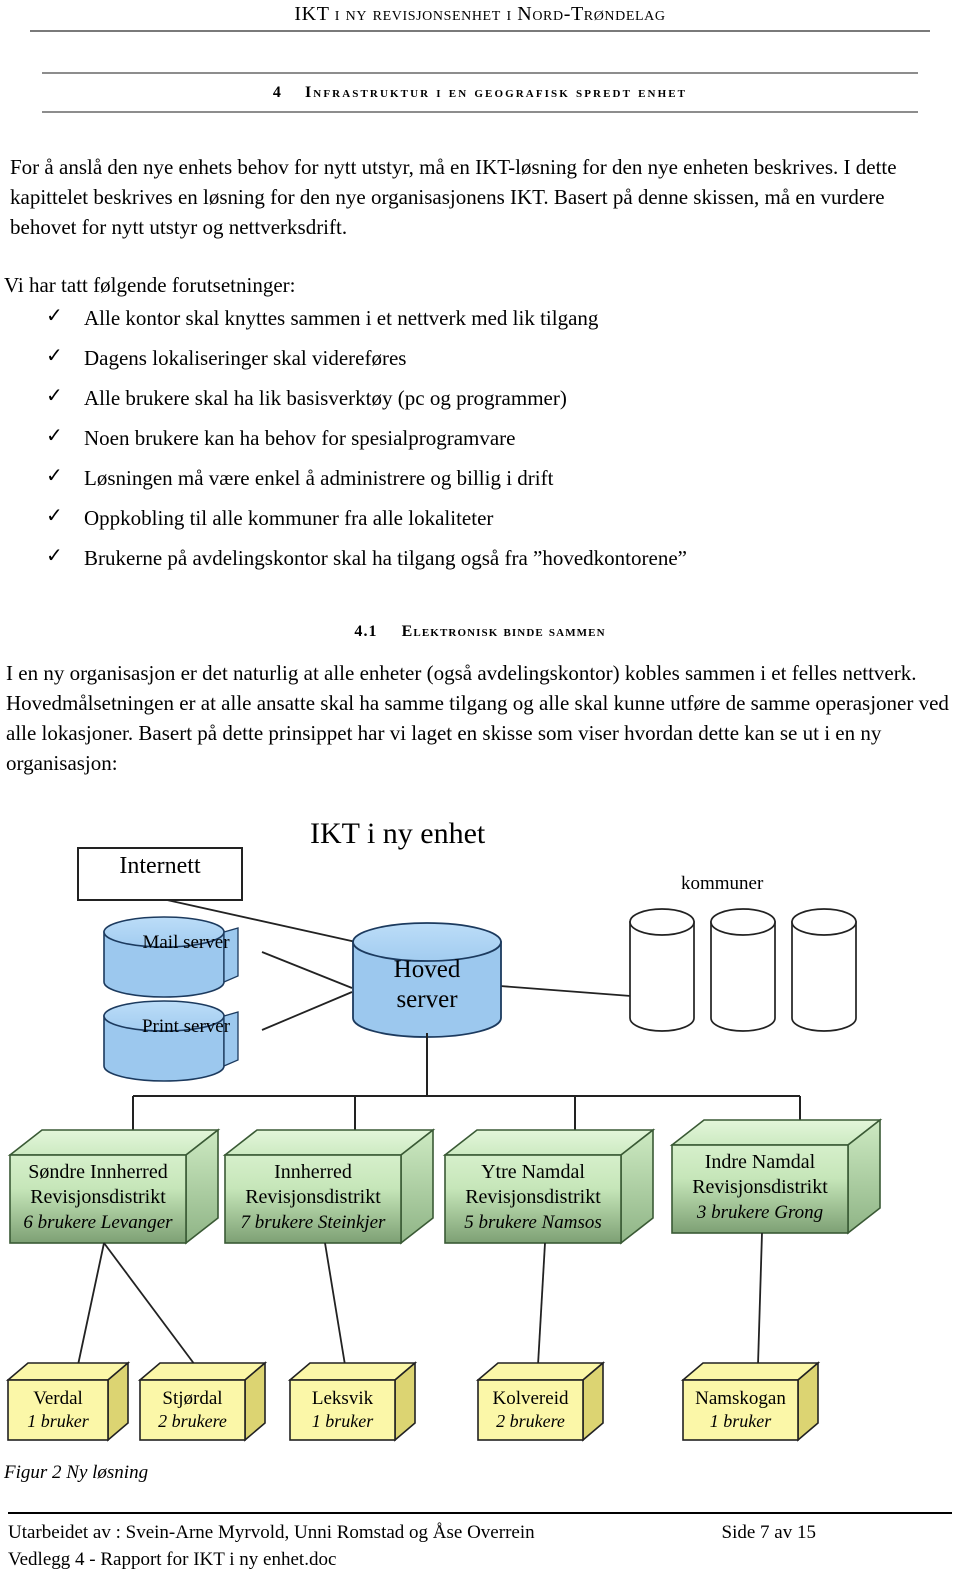 This screenshot has width=960, height=1588. What do you see at coordinates (342, 1409) in the screenshot?
I see `office-label: Leksvik 1 bruker` at bounding box center [342, 1409].